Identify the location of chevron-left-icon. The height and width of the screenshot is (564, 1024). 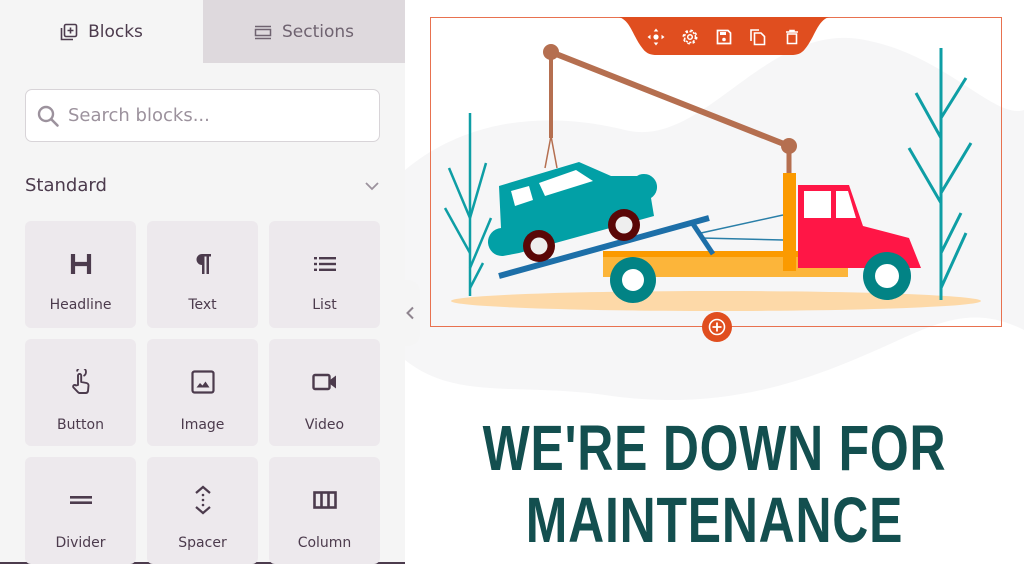
(410, 313).